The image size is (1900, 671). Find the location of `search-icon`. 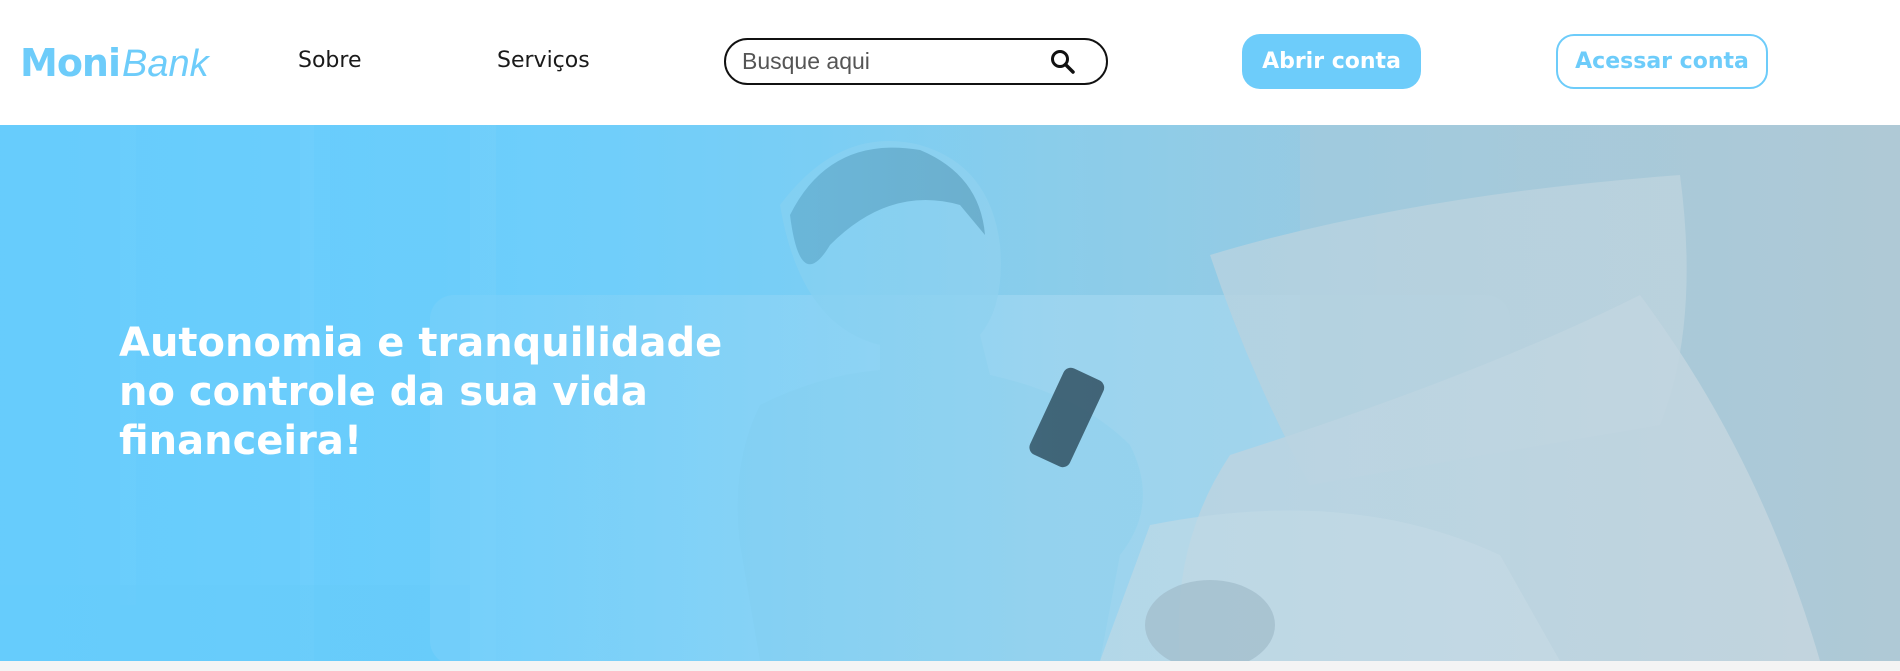

search-icon is located at coordinates (1063, 62).